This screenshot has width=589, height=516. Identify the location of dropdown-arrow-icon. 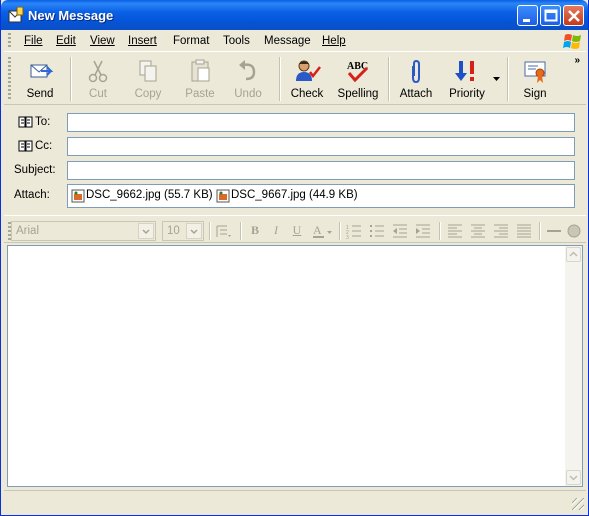
(496, 79).